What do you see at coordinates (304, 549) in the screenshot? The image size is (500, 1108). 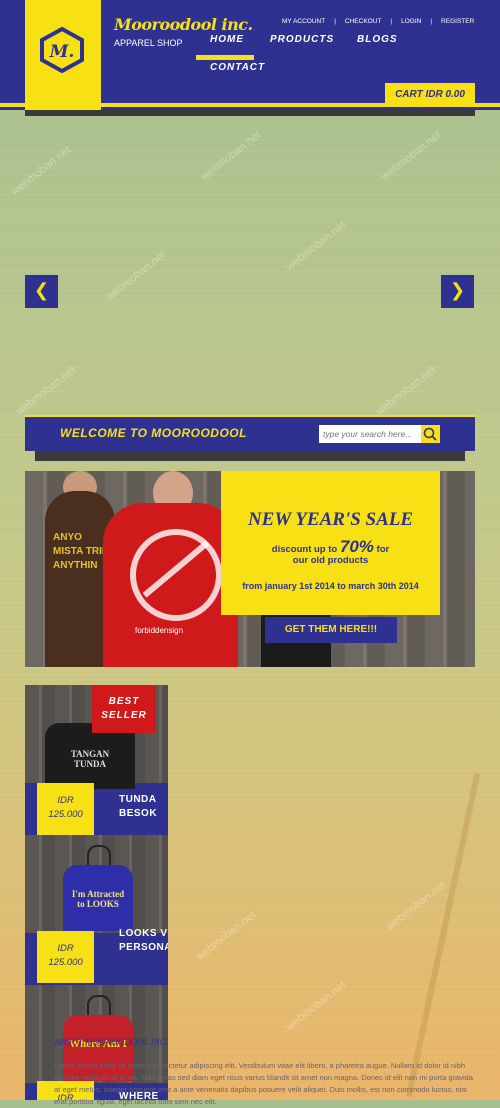 I see `discount-prefix: discount up to` at bounding box center [304, 549].